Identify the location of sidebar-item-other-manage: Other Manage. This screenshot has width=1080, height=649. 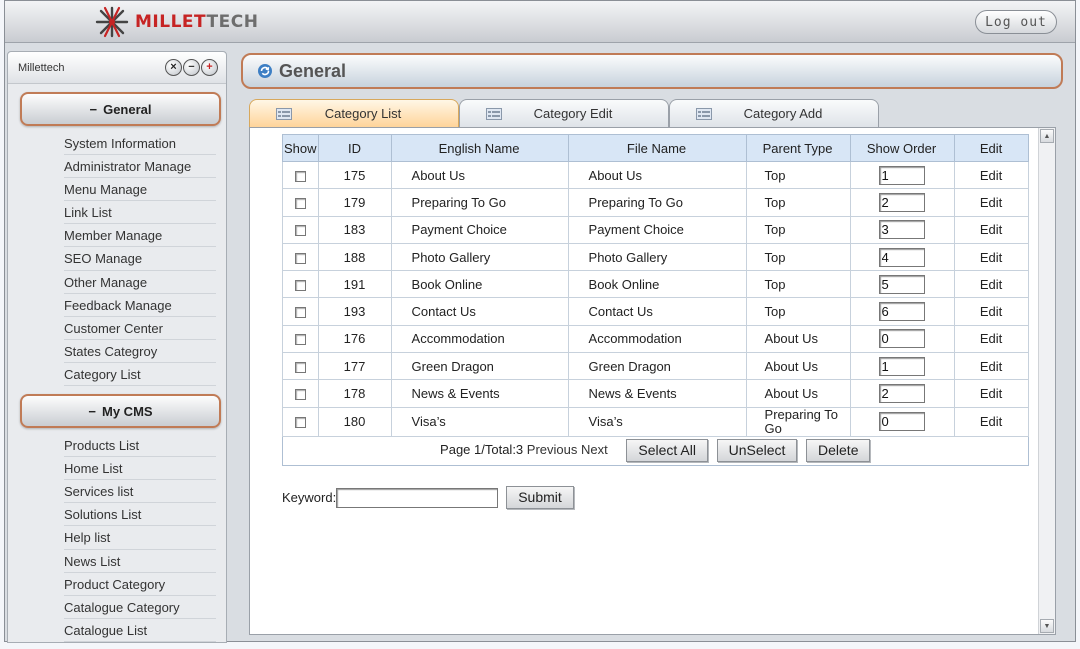
(140, 282).